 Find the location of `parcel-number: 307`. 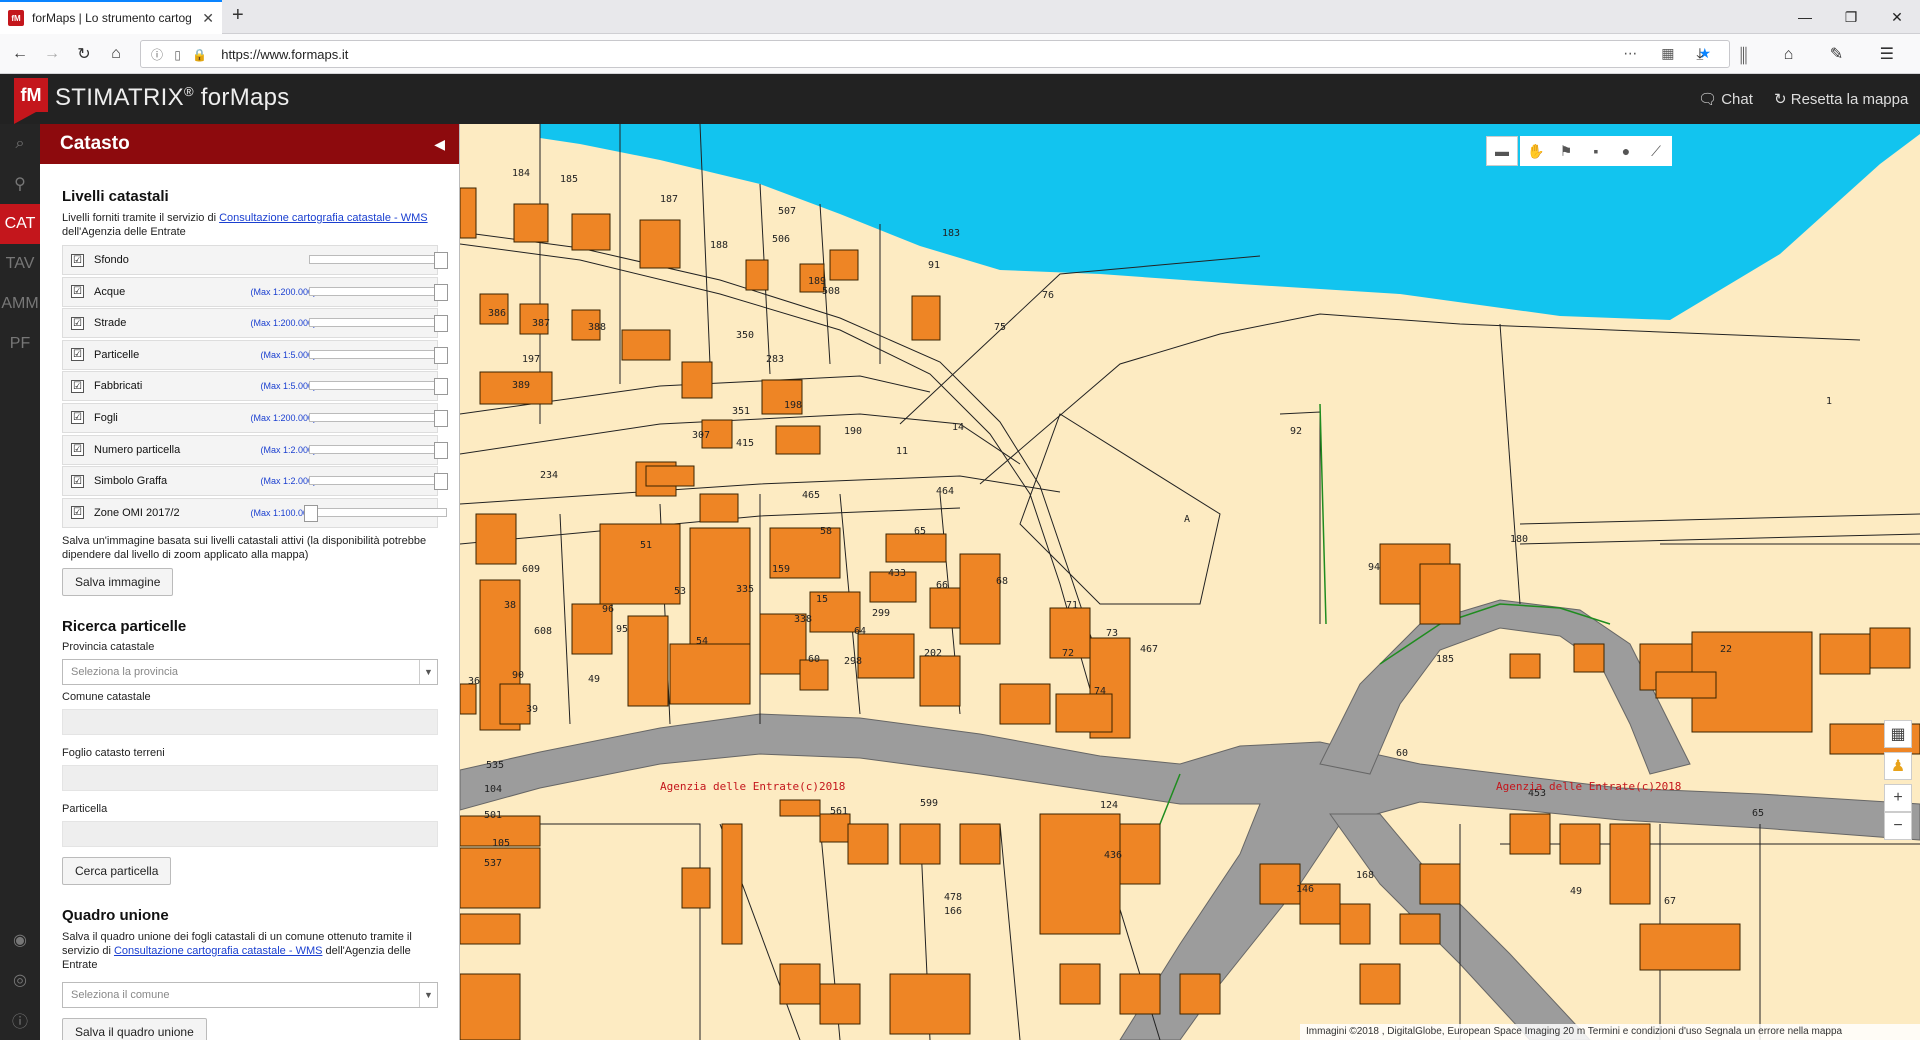

parcel-number: 307 is located at coordinates (701, 435).